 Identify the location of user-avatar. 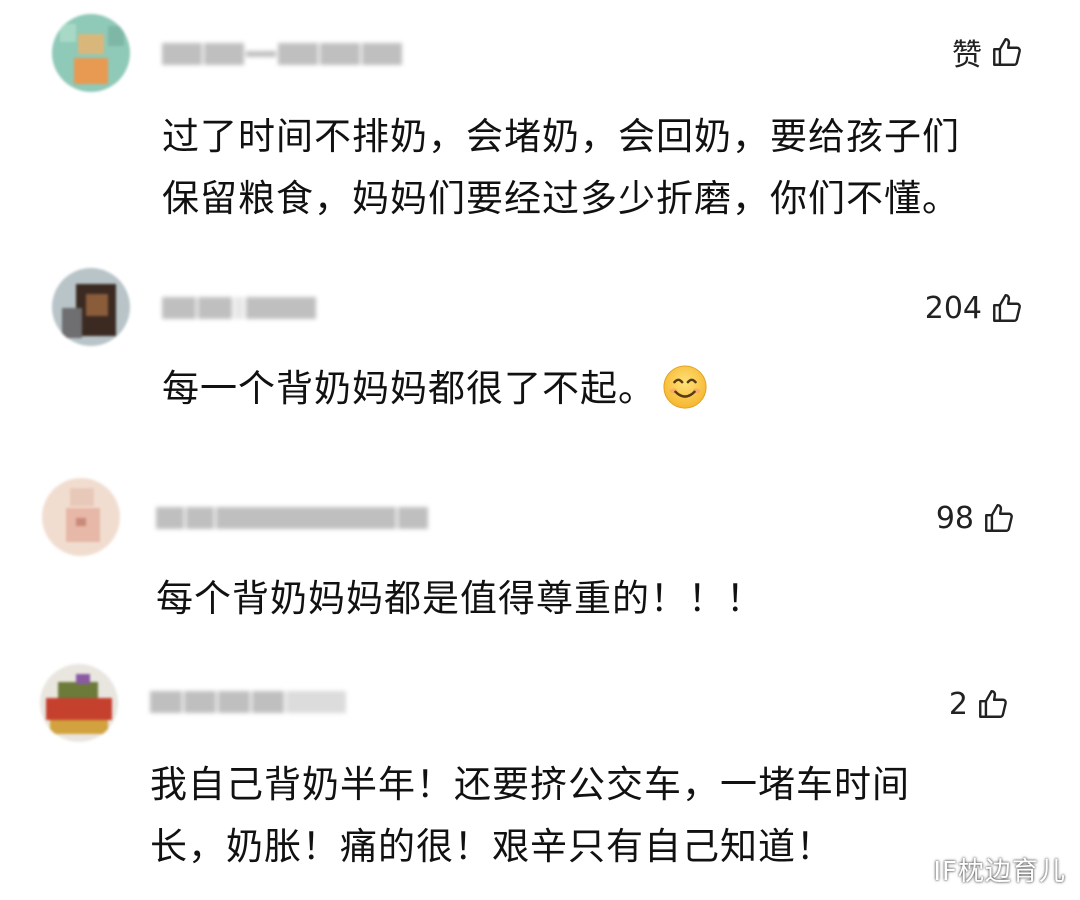
(79, 703).